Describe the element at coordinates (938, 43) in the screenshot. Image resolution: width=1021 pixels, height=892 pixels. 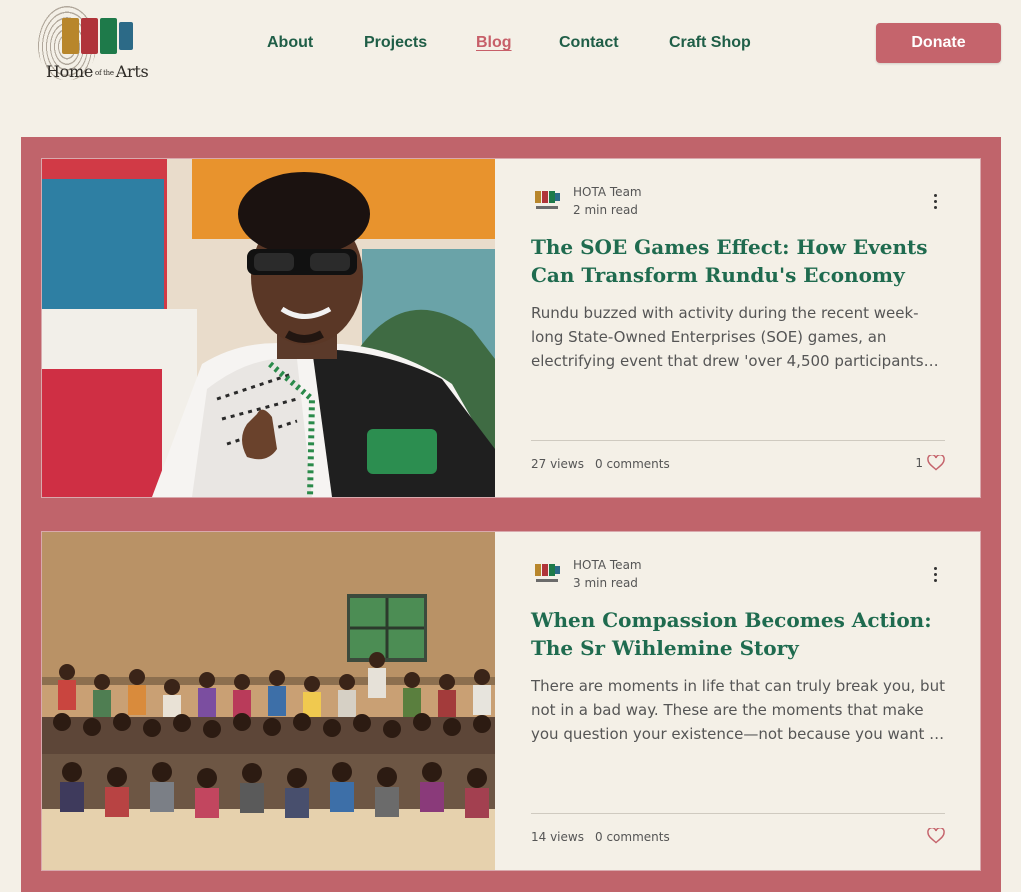
I see `donate-button: Donate` at that location.